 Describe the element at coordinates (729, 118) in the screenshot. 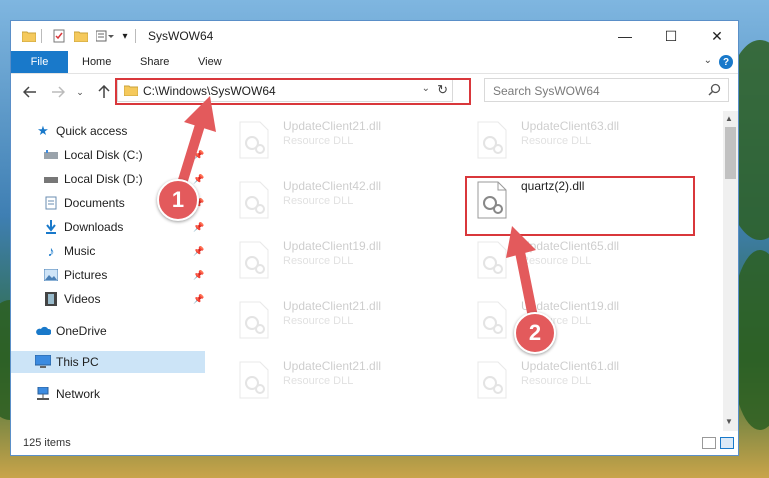

I see `scroll-up-icon: ▲` at that location.